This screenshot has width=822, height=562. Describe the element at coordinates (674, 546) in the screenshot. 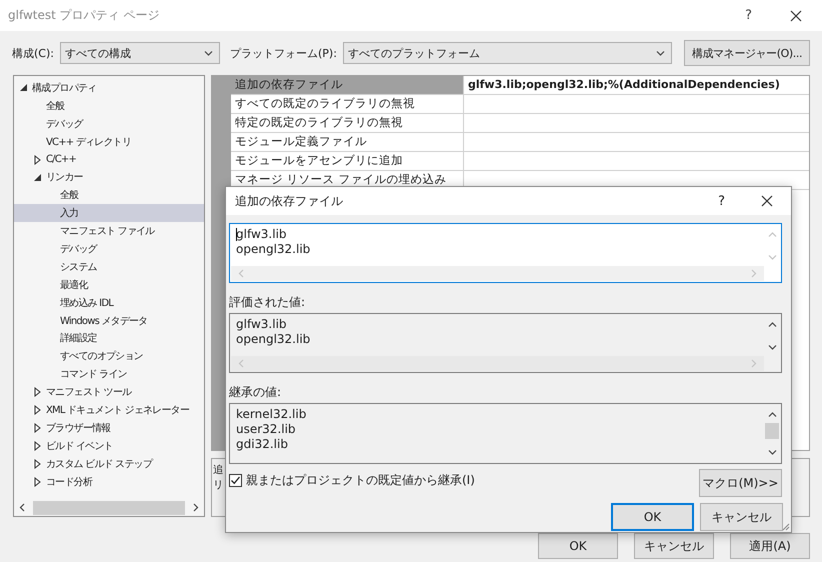

I see `dialog-button: キャンセル` at that location.